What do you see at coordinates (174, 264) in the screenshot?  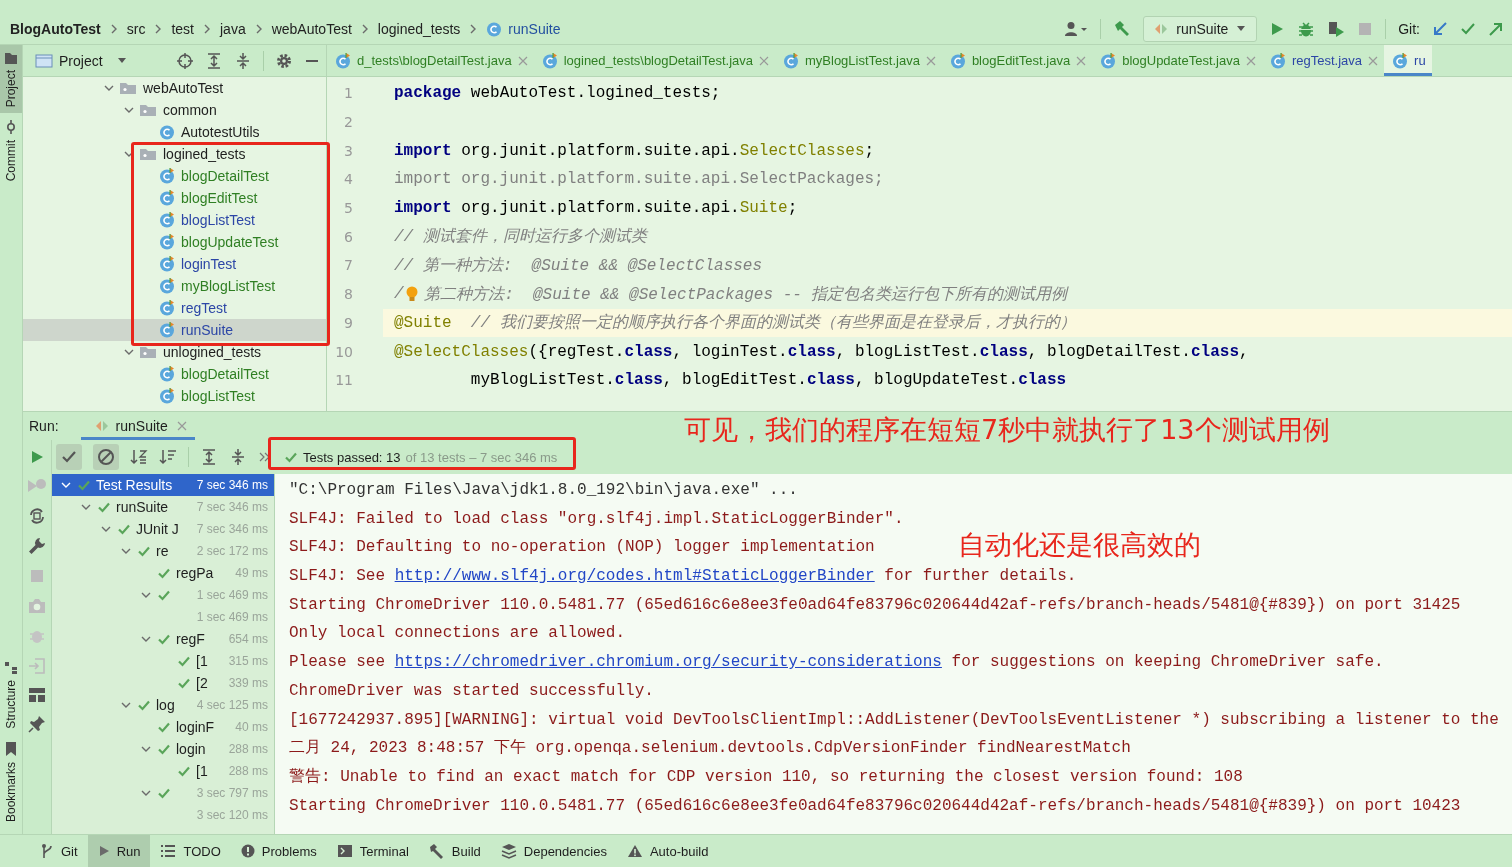 I see `tree-item: loginTest` at bounding box center [174, 264].